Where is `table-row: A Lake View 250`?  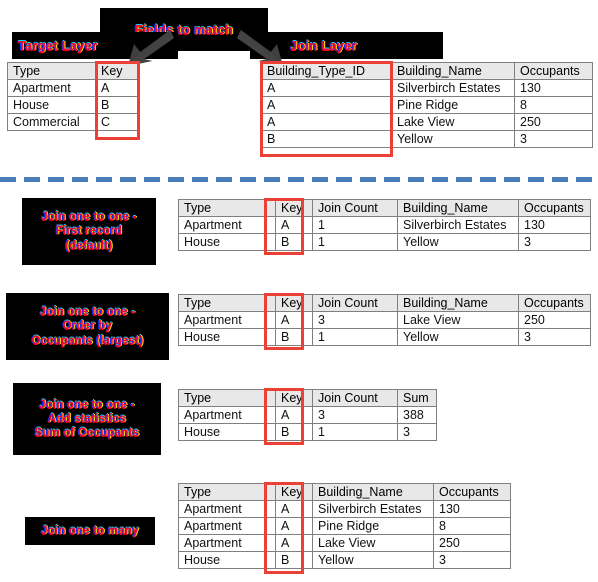
table-row: A Lake View 250 is located at coordinates (427, 122).